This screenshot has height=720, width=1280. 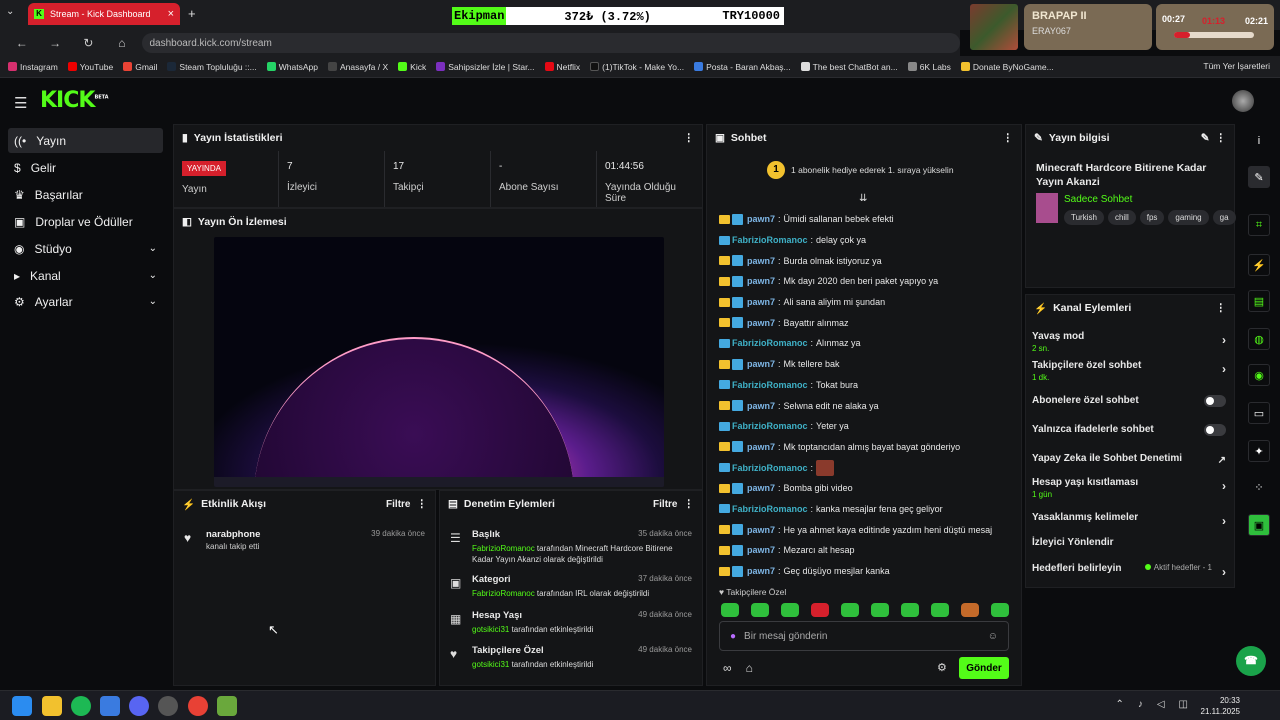 I want to click on sidebar-item-gelir: $ Gelir, so click(x=85, y=167).